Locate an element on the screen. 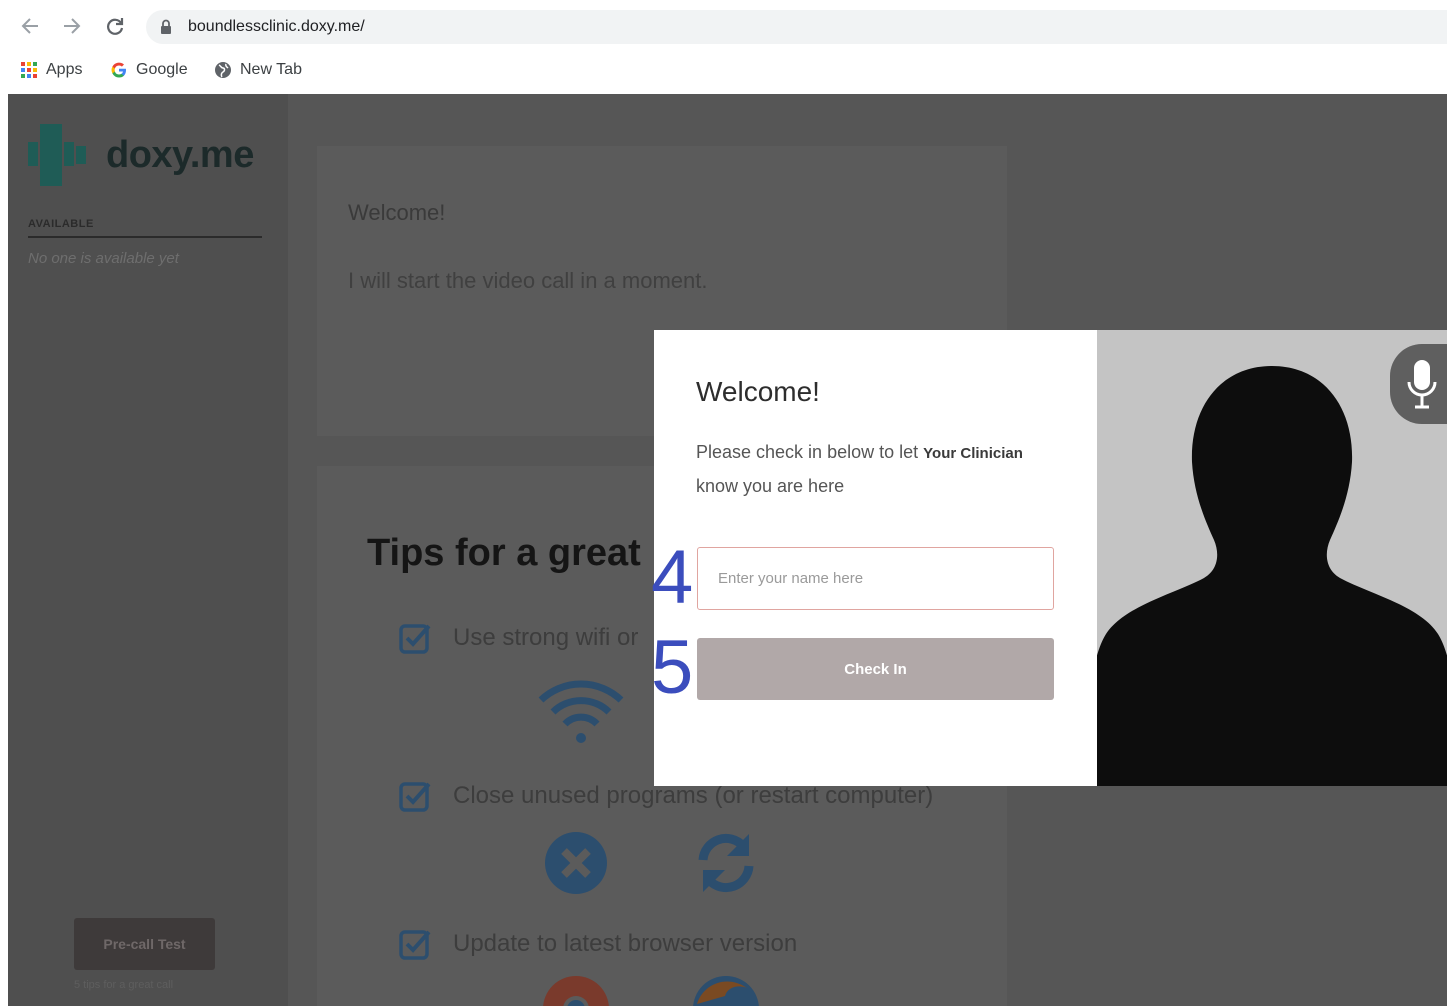  forward-arrow-icon is located at coordinates (72, 26).